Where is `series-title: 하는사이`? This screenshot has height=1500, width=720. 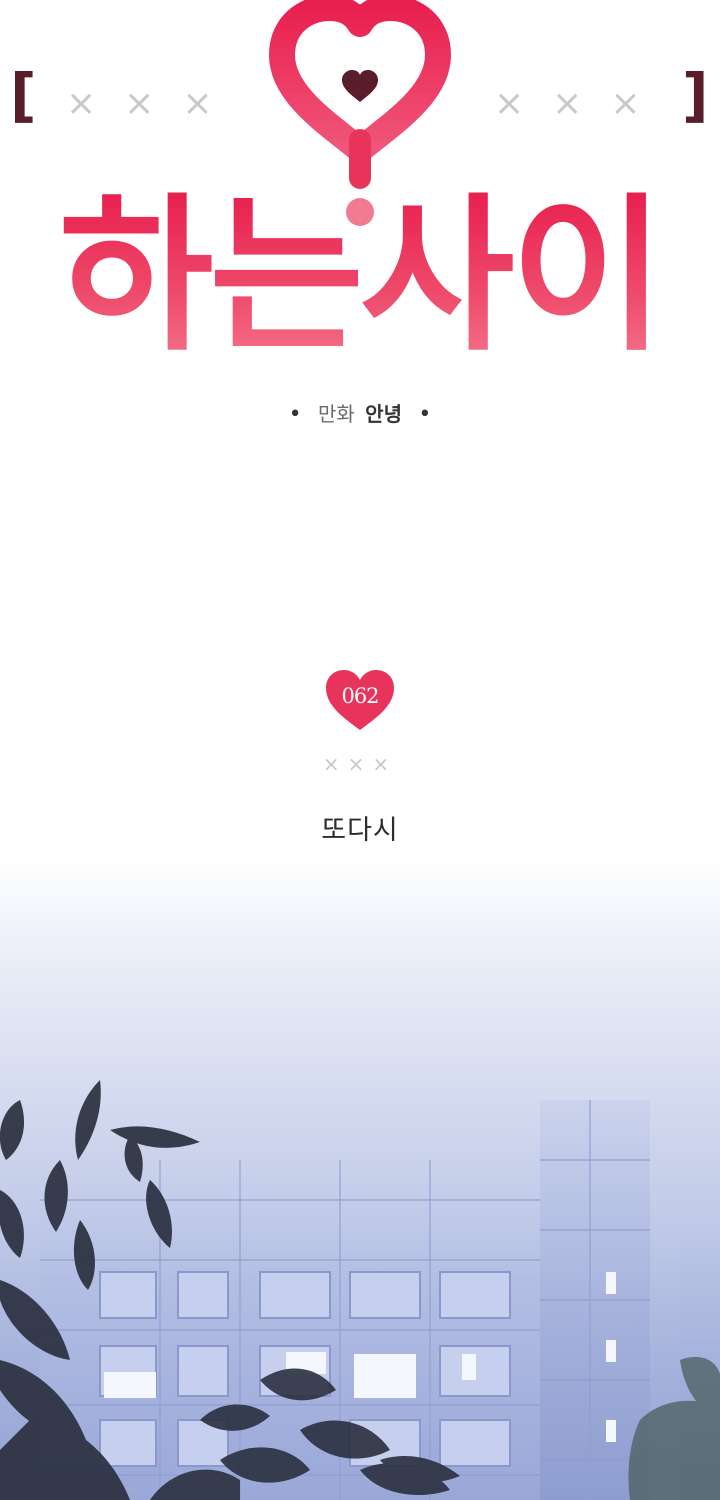
series-title: 하는사이 is located at coordinates (361, 276).